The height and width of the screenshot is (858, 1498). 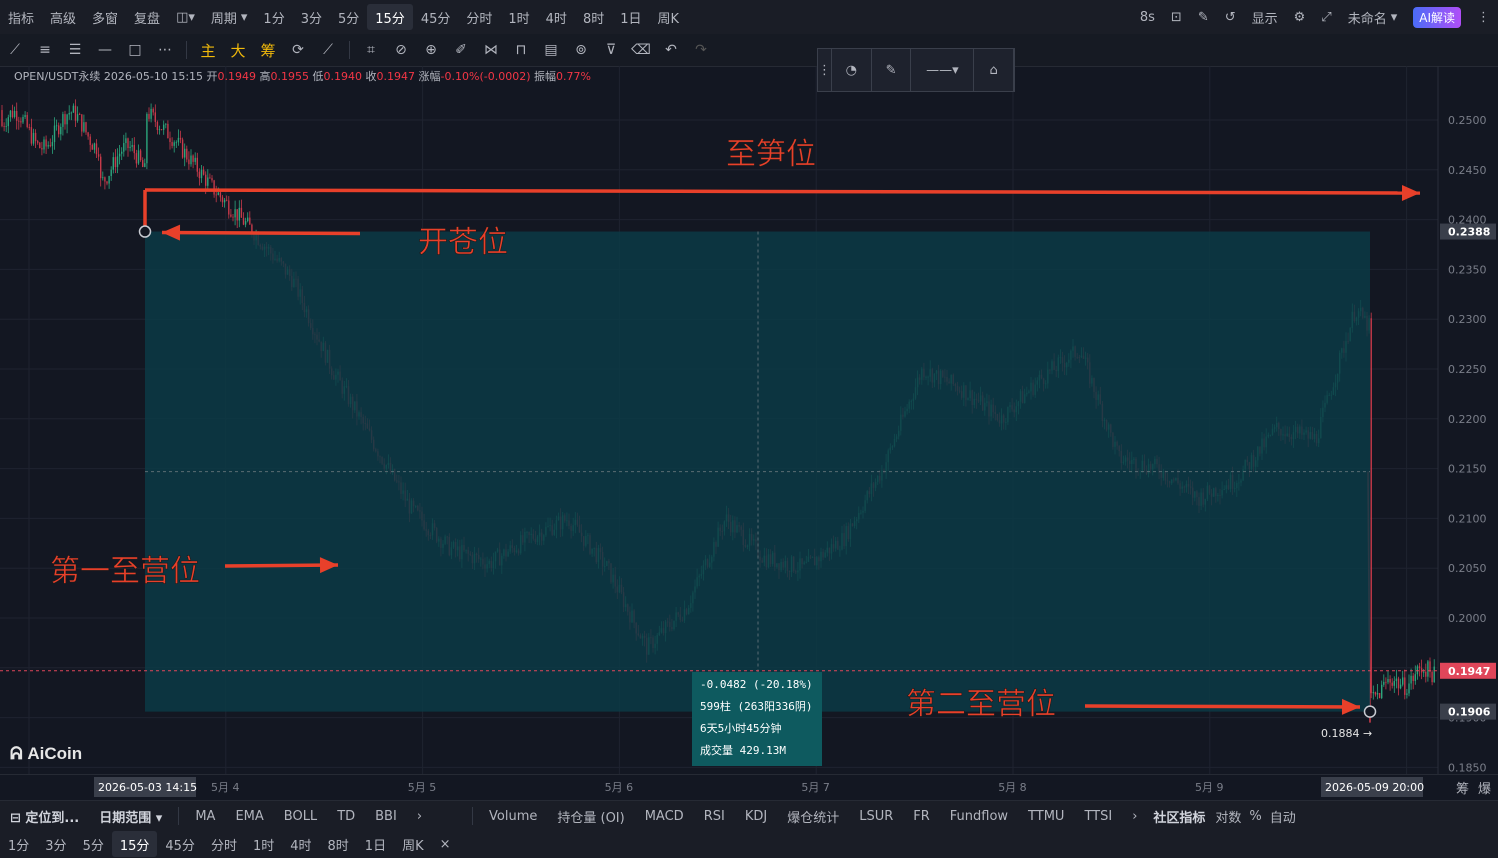 What do you see at coordinates (338, 844) in the screenshot?
I see `bottom-interval-8h: 8时` at bounding box center [338, 844].